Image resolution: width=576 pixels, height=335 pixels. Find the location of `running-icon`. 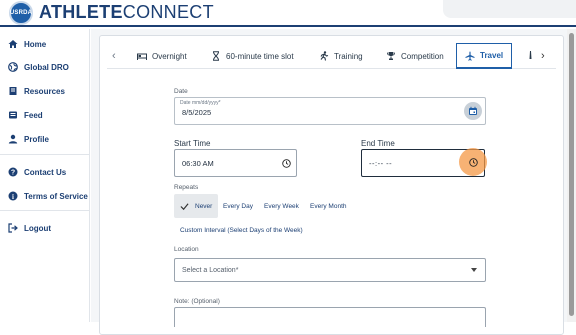

running-icon is located at coordinates (324, 56).